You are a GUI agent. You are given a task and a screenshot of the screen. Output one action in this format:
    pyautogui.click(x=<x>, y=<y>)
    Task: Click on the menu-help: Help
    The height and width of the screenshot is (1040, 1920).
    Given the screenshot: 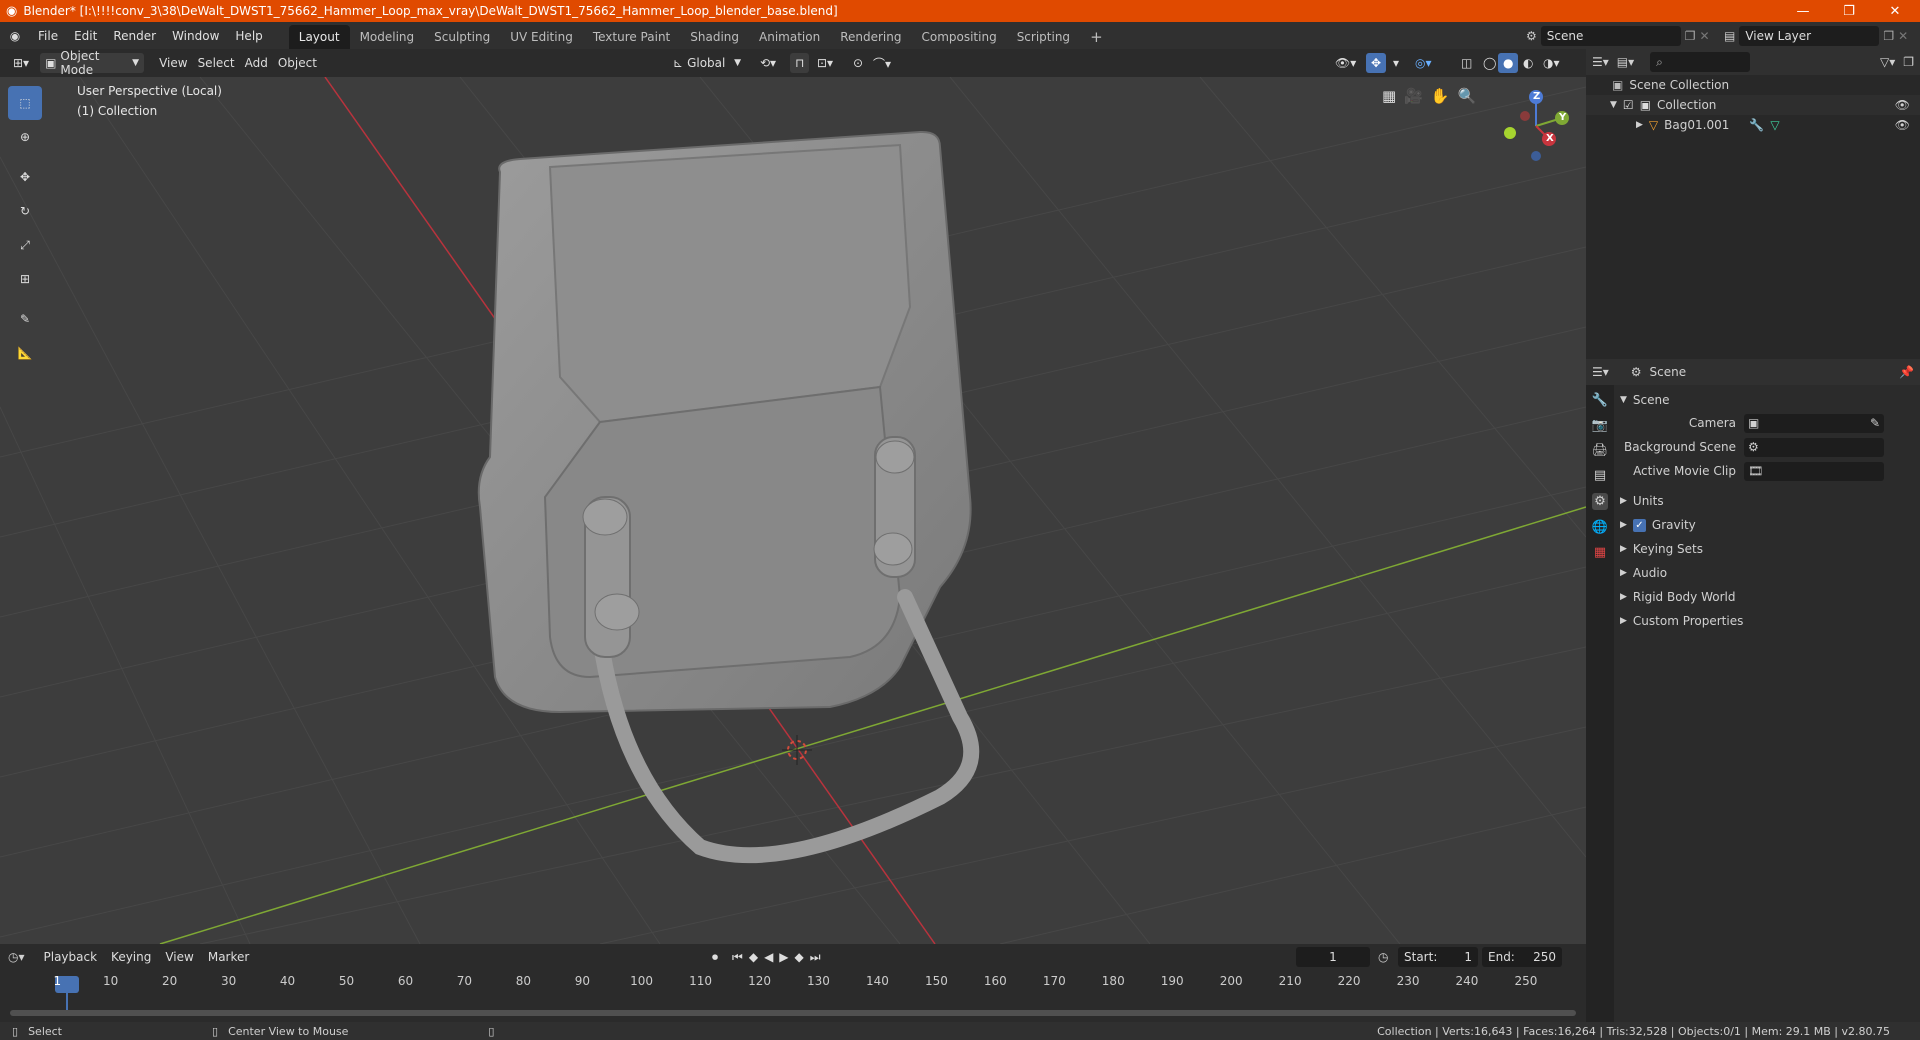 What is the action you would take?
    pyautogui.click(x=248, y=35)
    